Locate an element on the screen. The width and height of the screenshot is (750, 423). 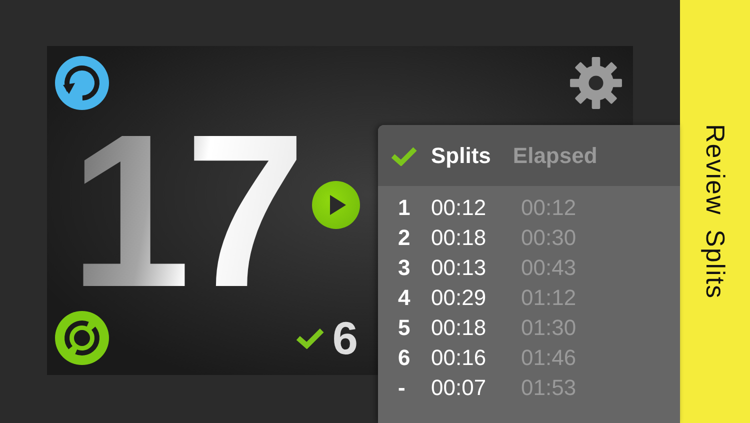
split-time: 00:12 is located at coordinates (459, 208).